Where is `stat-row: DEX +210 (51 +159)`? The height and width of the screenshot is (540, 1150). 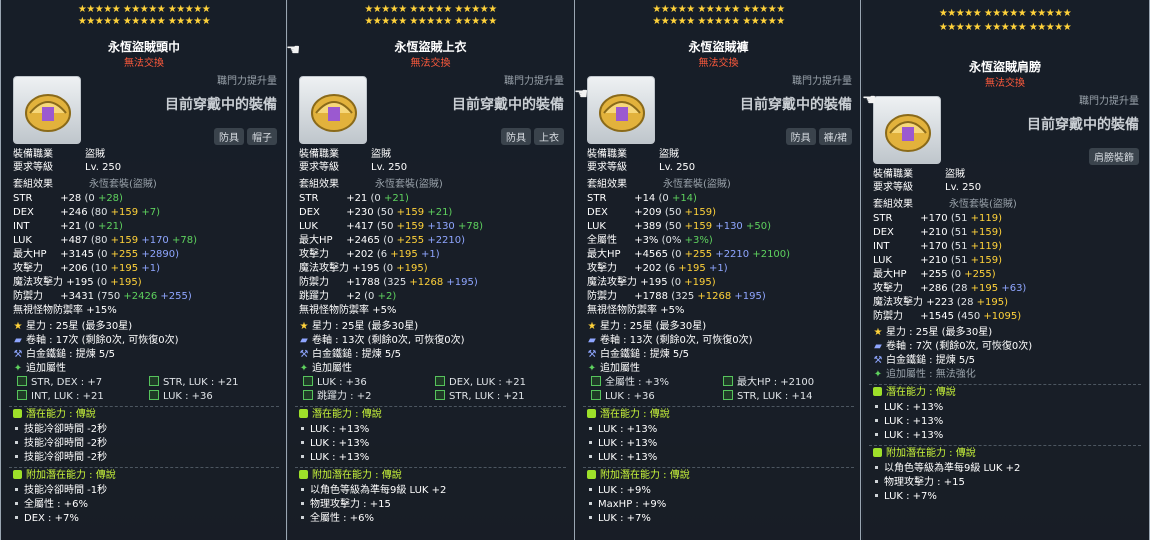
stat-row: DEX +210 (51 +159) is located at coordinates (937, 232).